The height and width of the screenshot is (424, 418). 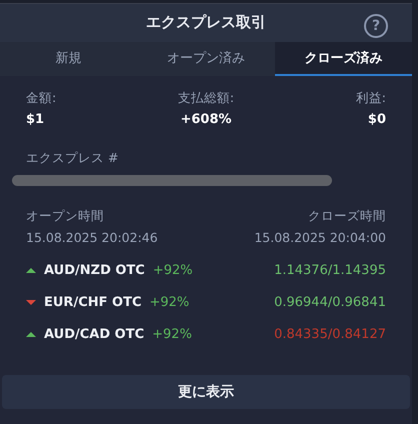 What do you see at coordinates (330, 270) in the screenshot?
I see `price-range: 1.14376/1.14395` at bounding box center [330, 270].